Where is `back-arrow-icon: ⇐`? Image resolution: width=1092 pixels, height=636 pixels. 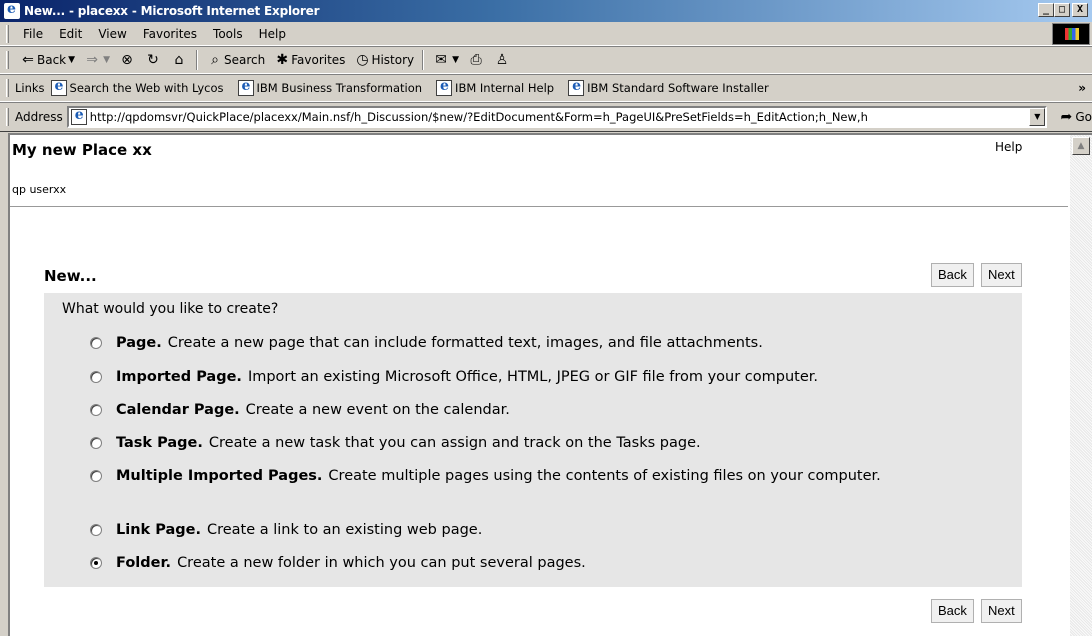
back-arrow-icon: ⇐ is located at coordinates (28, 60).